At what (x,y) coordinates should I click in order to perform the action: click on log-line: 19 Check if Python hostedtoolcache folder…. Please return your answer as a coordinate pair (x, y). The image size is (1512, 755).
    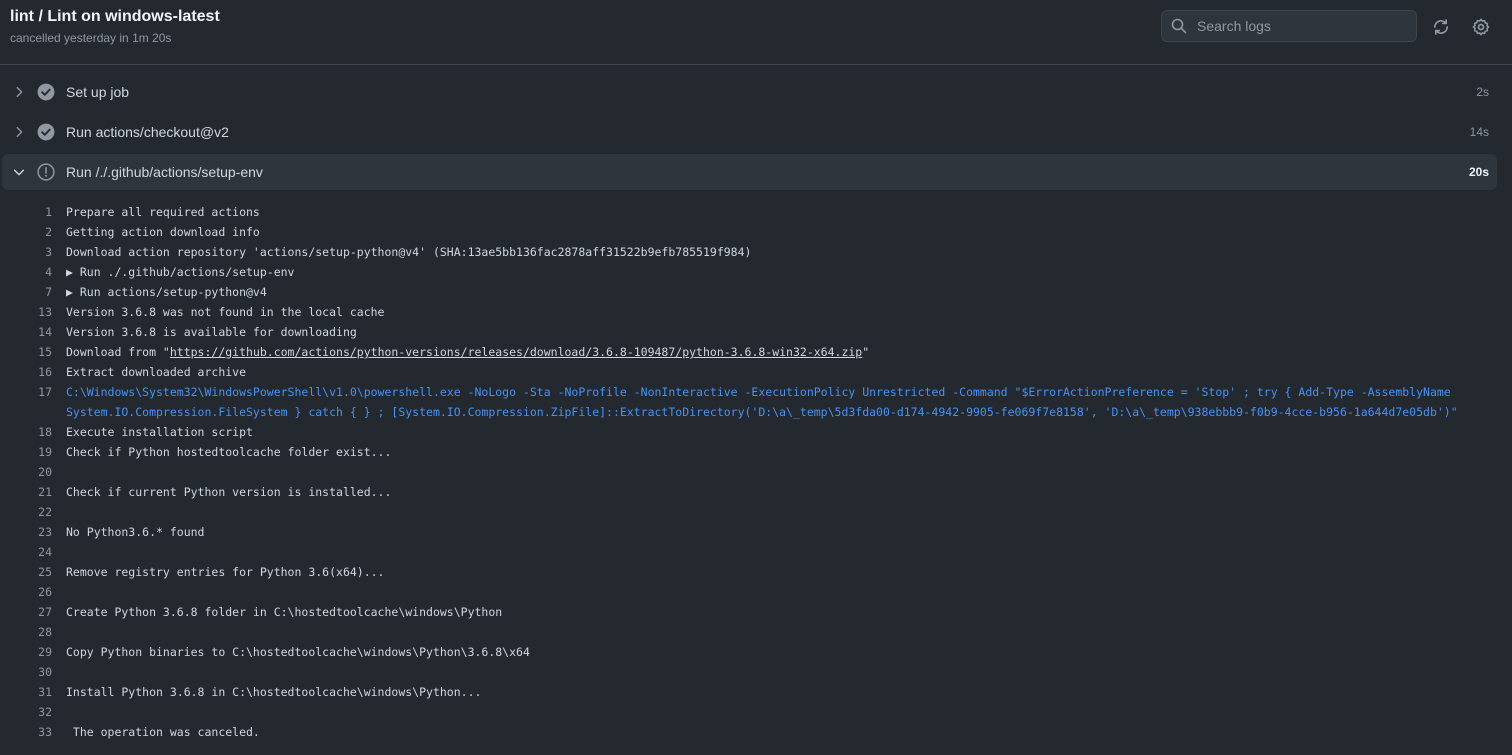
    Looking at the image, I should click on (749, 452).